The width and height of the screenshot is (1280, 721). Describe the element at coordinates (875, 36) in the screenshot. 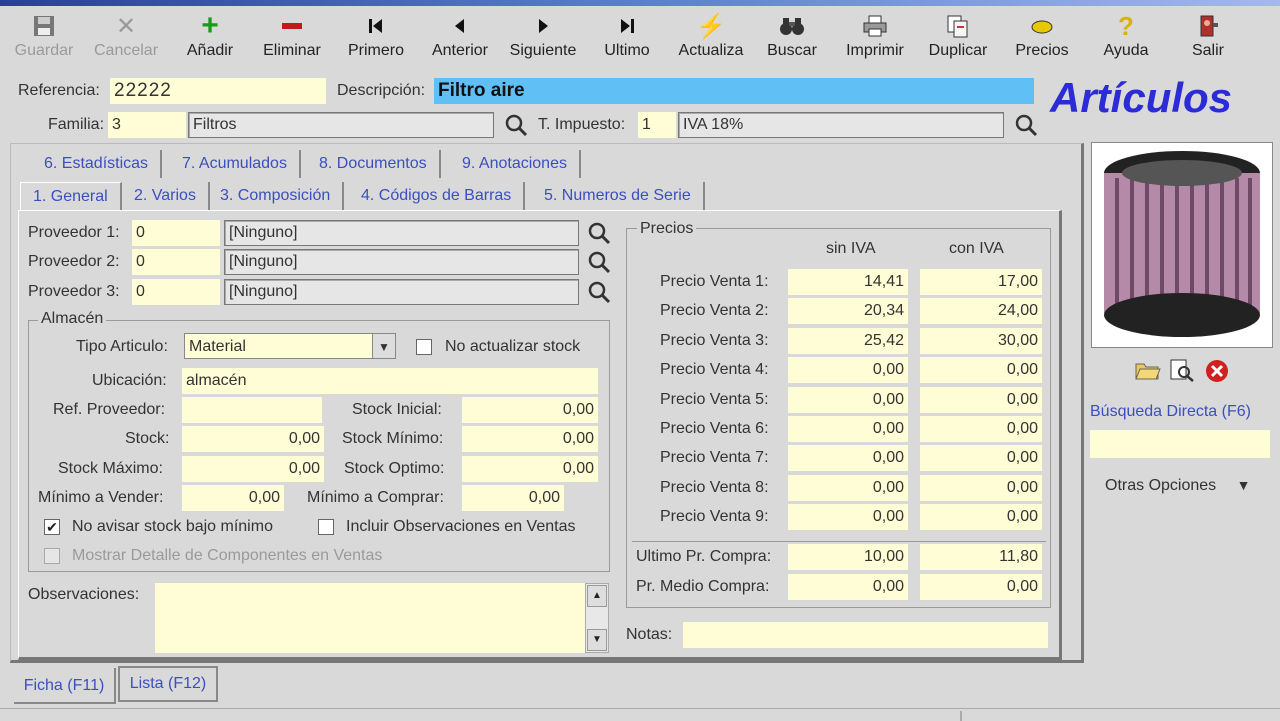

I see `print-button: Imprimir` at that location.